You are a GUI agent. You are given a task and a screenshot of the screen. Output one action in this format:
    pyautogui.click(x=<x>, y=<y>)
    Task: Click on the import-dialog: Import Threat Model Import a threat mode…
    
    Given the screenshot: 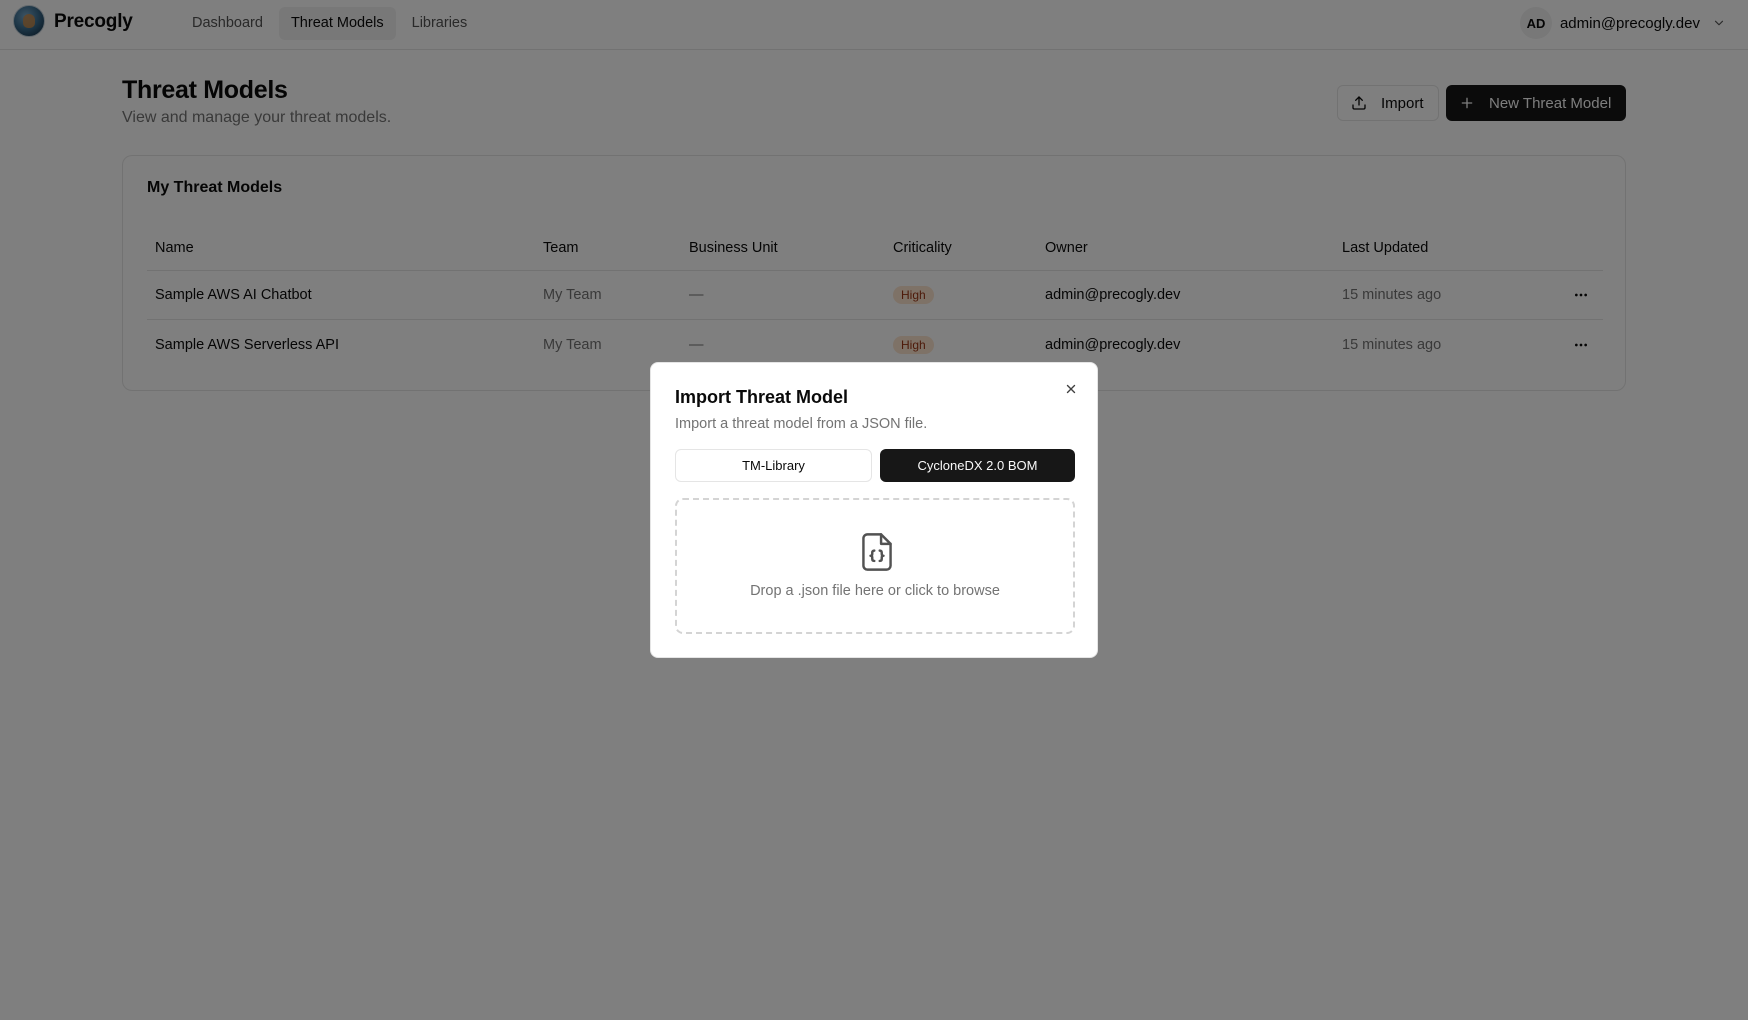 What is the action you would take?
    pyautogui.click(x=874, y=510)
    